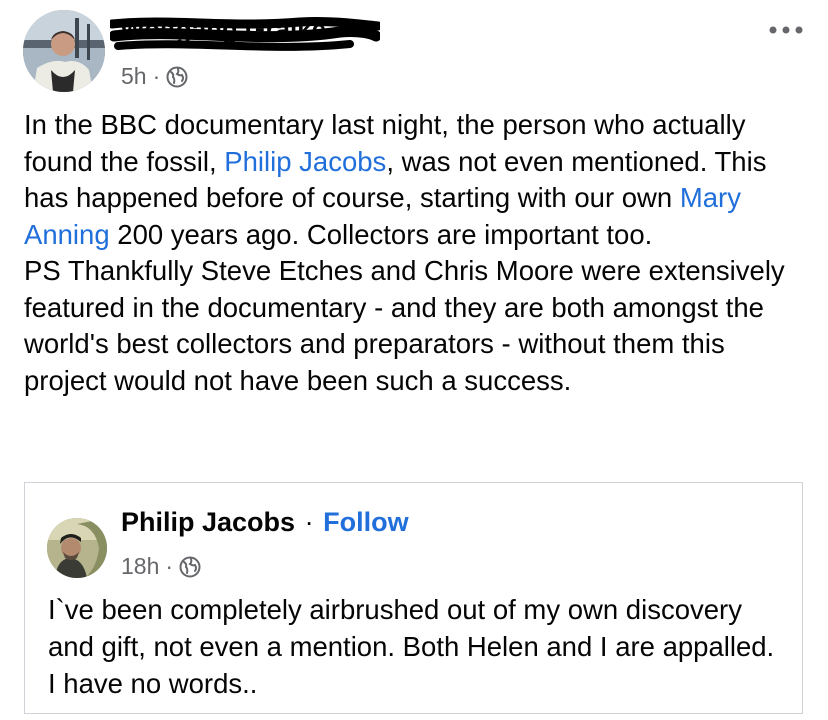 Image resolution: width=828 pixels, height=720 pixels. What do you see at coordinates (208, 522) in the screenshot?
I see `shared-author-name: Philip Jacobs` at bounding box center [208, 522].